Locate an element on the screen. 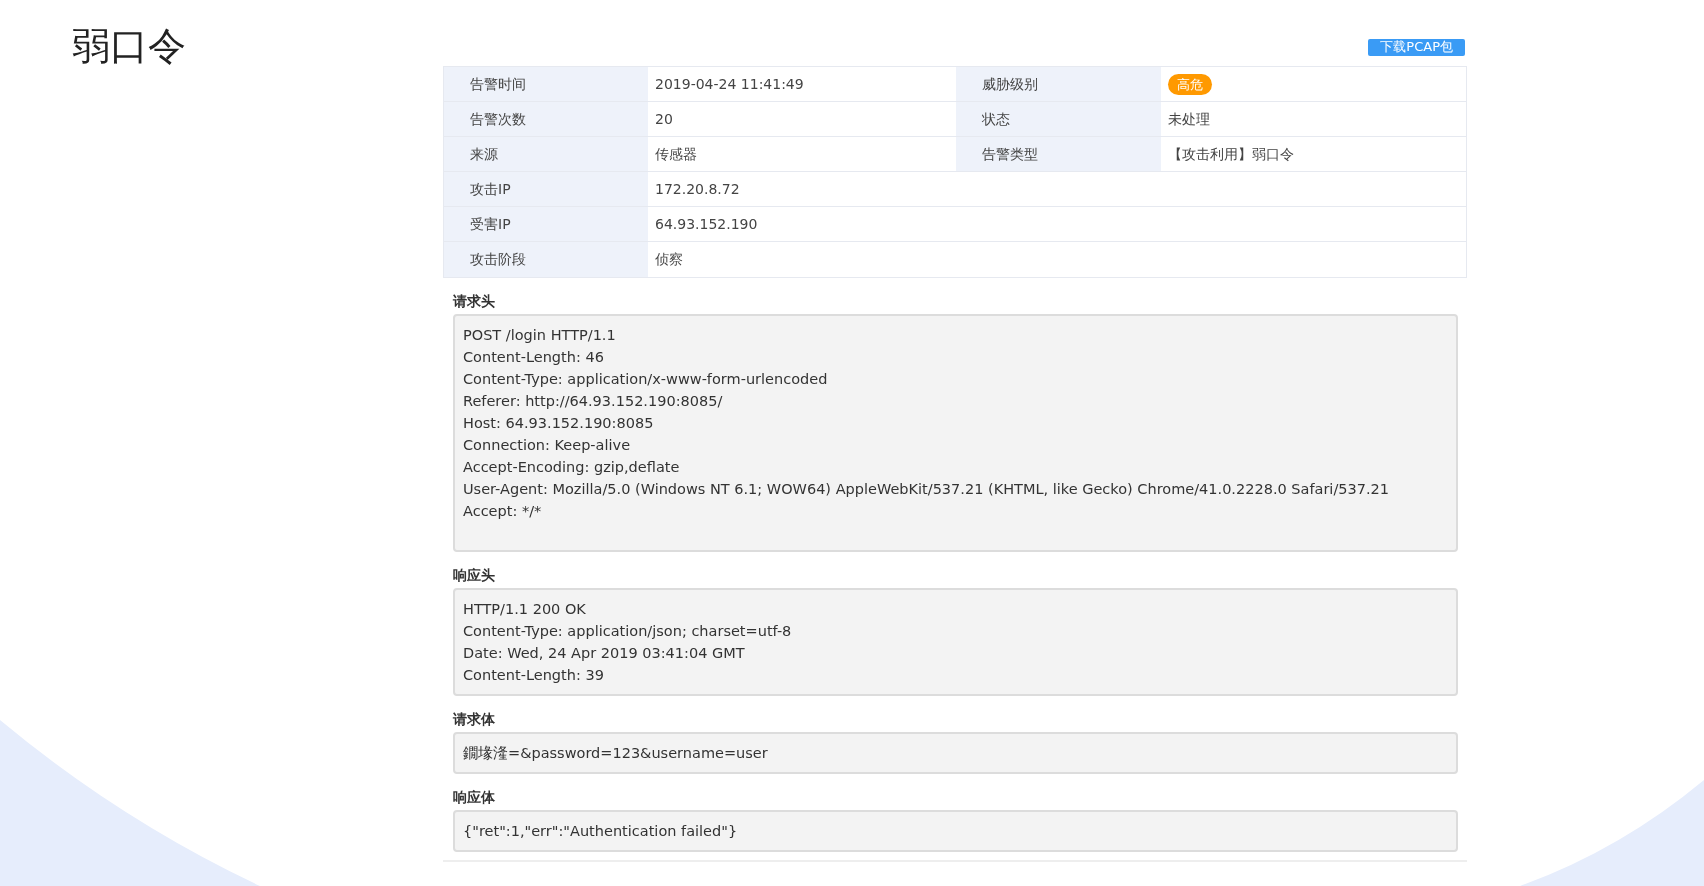 The image size is (1704, 886). field-label: 告警类型 is located at coordinates (1058, 154).